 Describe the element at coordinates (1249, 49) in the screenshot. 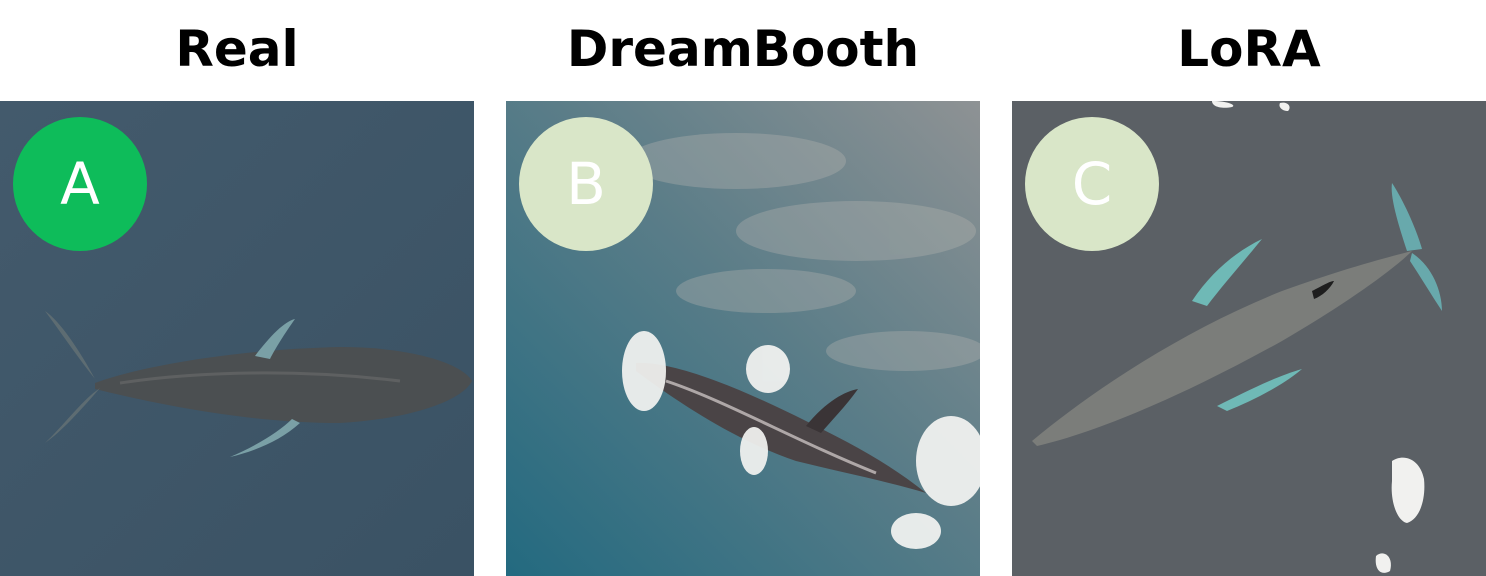

I see `title-lora: LoRA` at that location.